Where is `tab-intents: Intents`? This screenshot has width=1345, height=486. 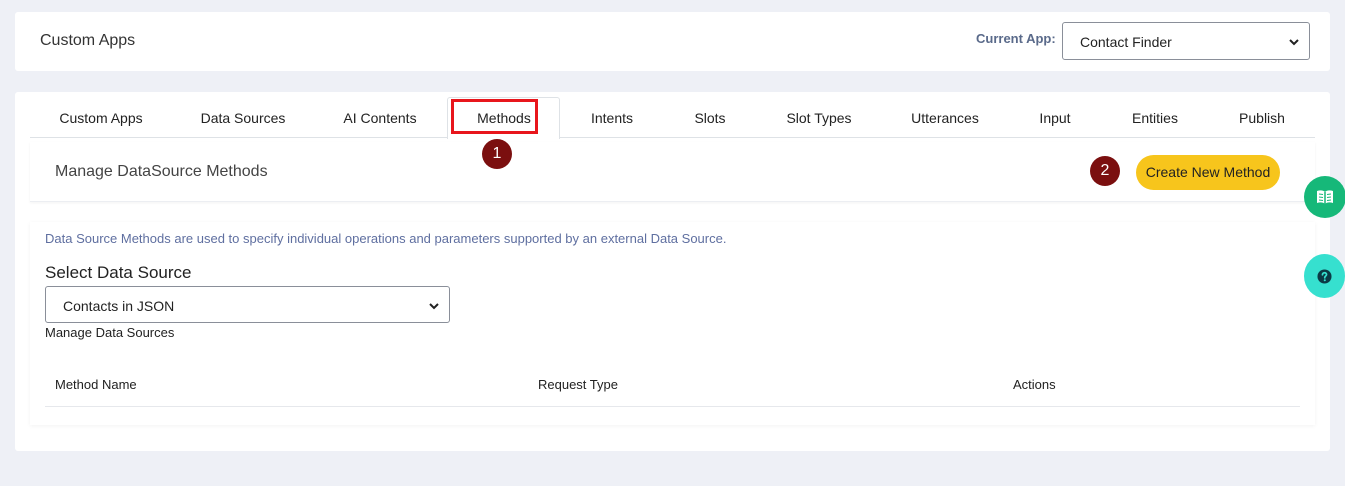
tab-intents: Intents is located at coordinates (612, 118).